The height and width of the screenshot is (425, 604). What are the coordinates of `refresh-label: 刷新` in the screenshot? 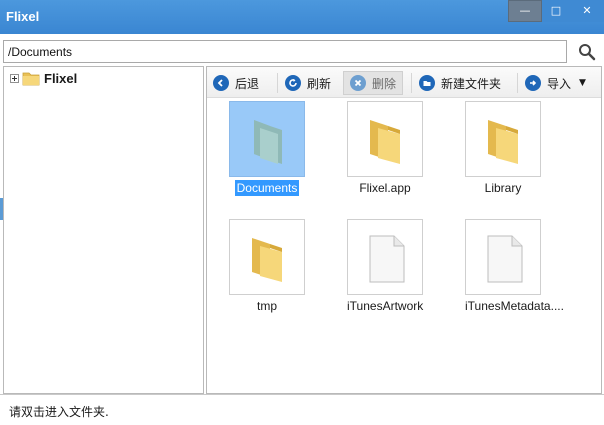 It's located at (319, 83).